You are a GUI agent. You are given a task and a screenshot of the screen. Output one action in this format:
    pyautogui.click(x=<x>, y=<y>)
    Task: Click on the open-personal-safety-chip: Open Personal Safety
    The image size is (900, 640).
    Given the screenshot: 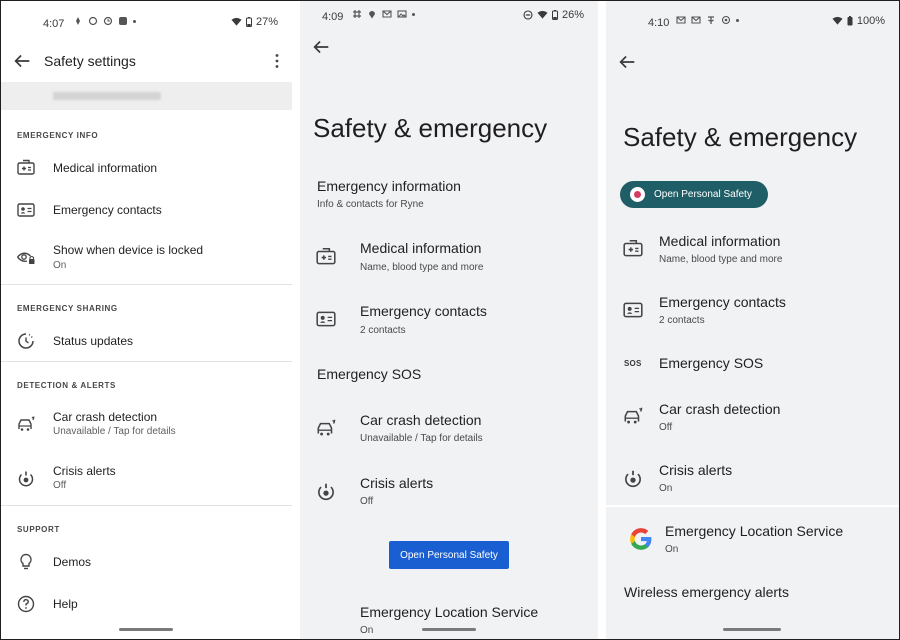 What is the action you would take?
    pyautogui.click(x=694, y=194)
    